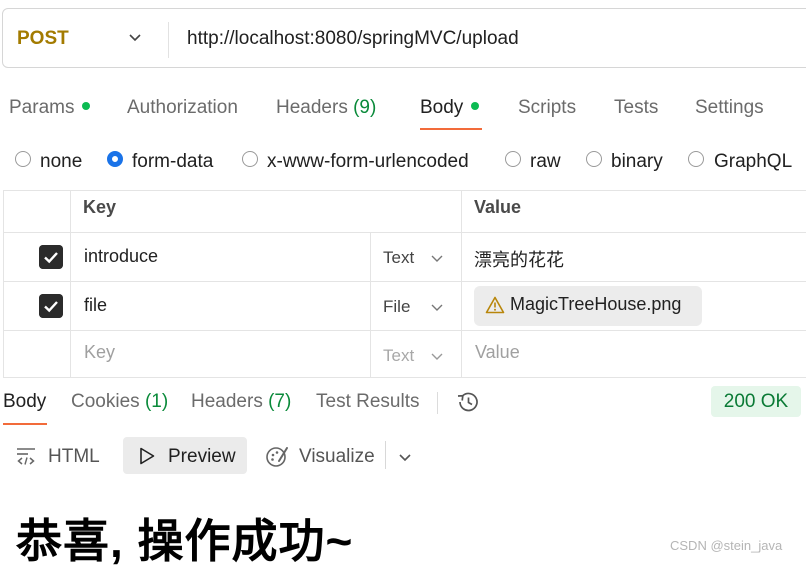  What do you see at coordinates (495, 305) in the screenshot?
I see `warning-icon` at bounding box center [495, 305].